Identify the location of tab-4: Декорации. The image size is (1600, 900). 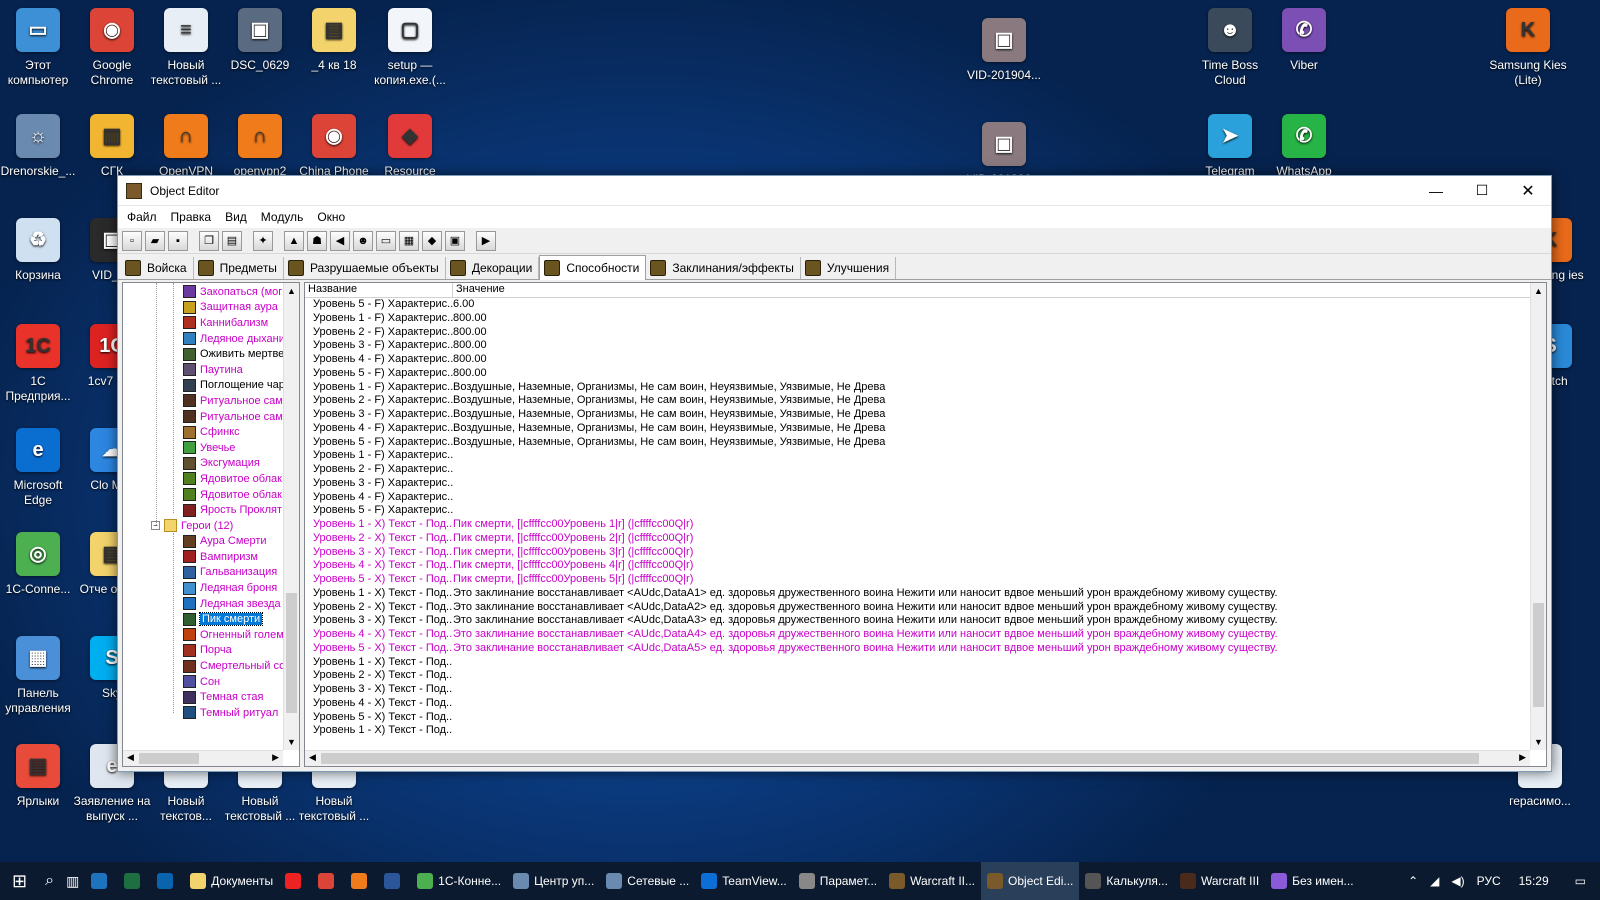
(492, 268).